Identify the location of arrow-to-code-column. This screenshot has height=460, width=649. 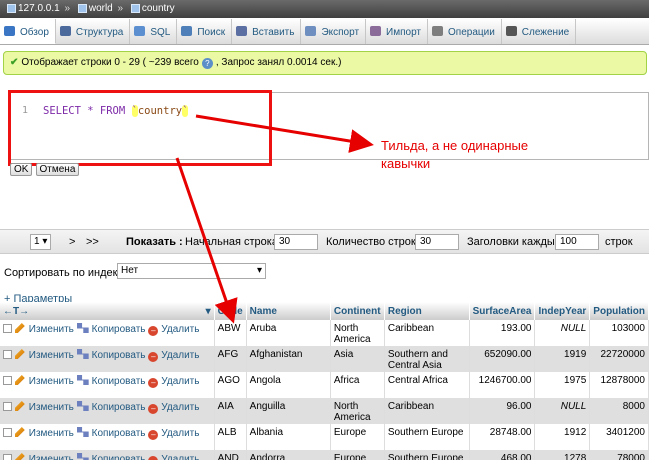
(206, 240).